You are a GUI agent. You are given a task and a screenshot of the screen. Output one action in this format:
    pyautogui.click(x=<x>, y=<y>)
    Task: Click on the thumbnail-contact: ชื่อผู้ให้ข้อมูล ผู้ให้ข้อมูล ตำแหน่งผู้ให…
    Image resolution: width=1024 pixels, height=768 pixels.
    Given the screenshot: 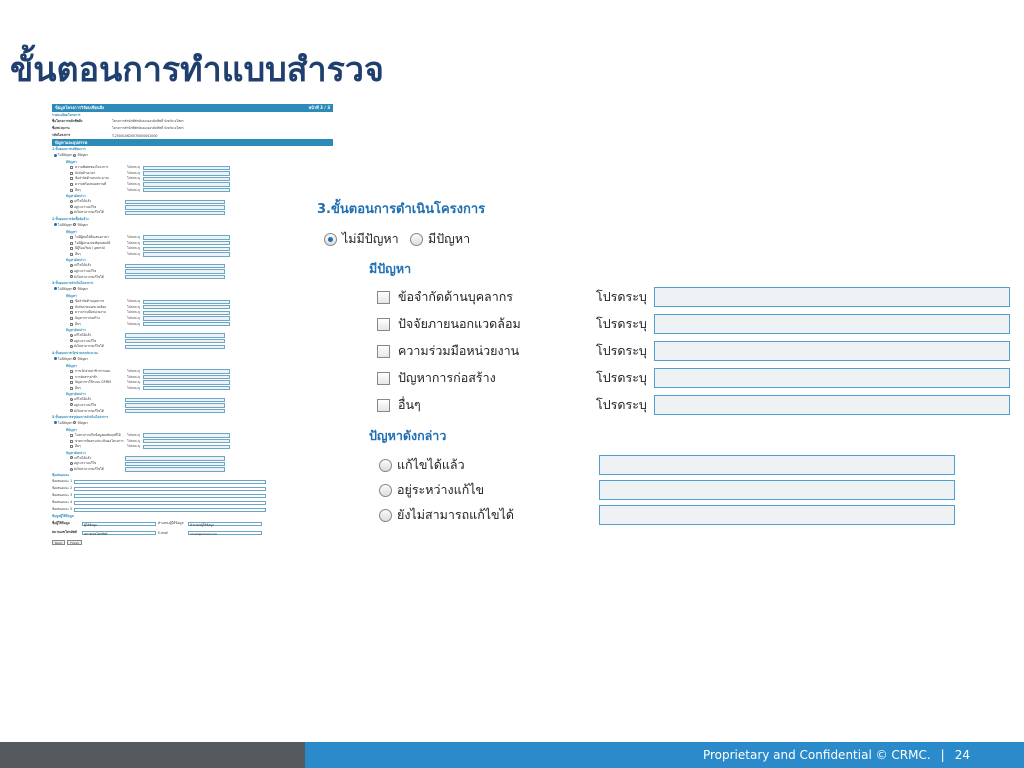 What is the action you would take?
    pyautogui.click(x=192, y=528)
    